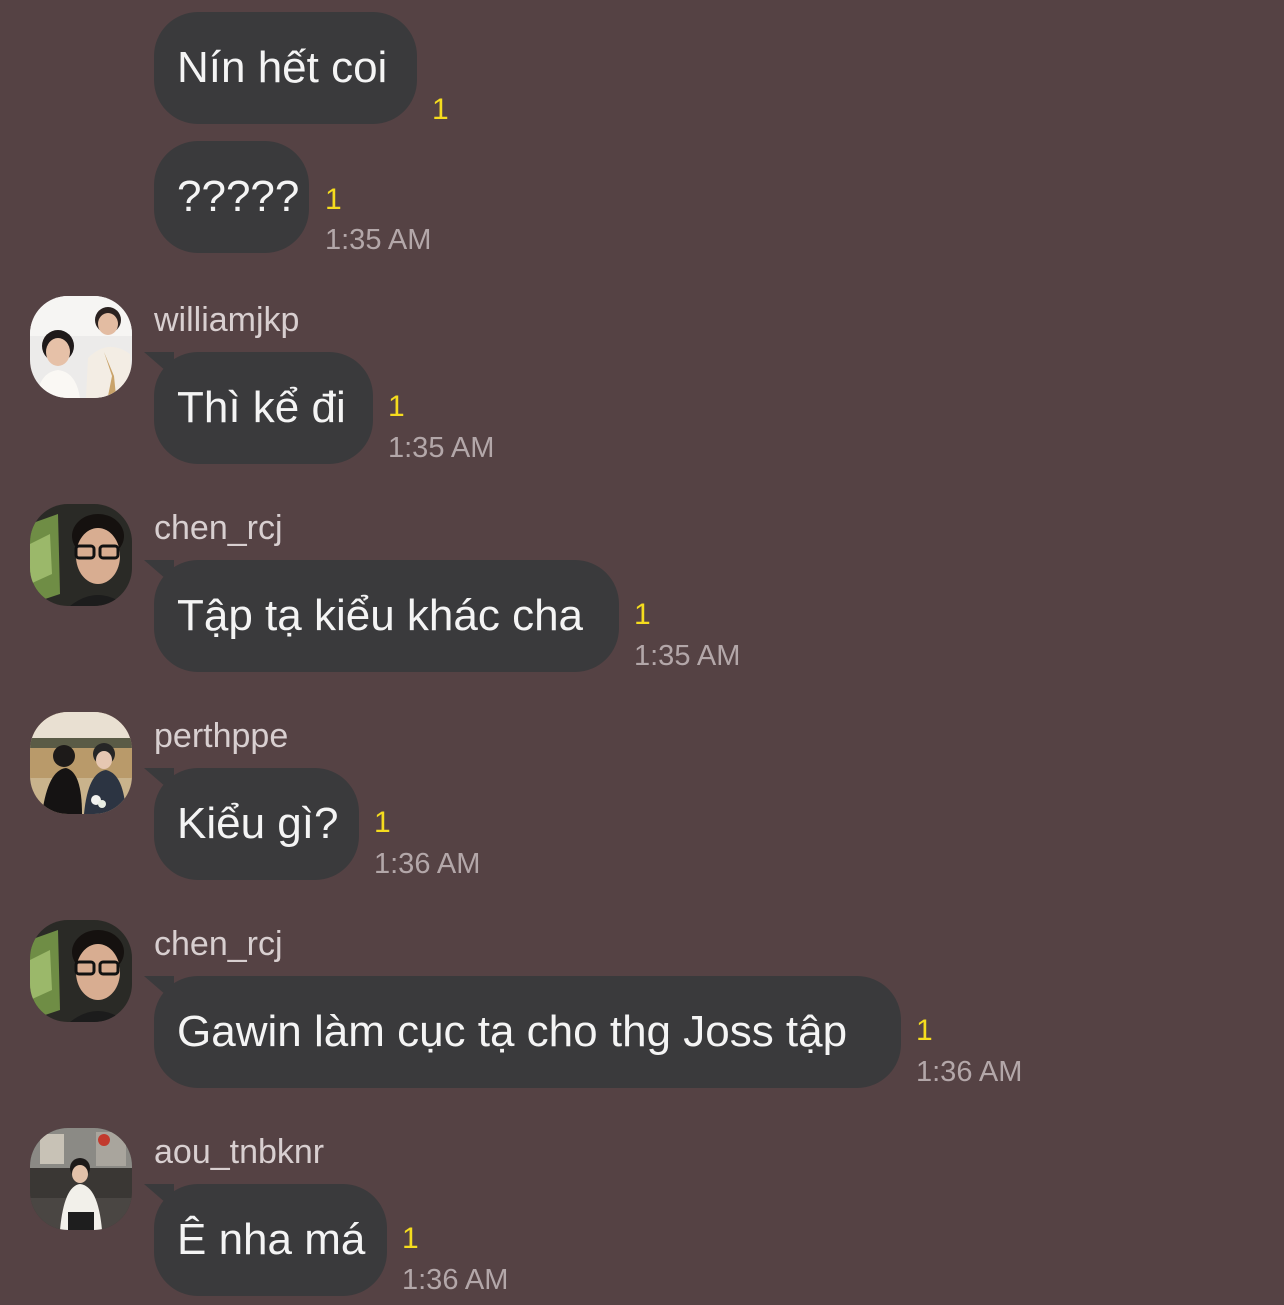  I want to click on message-bubble: Ê nha má, so click(265, 1240).